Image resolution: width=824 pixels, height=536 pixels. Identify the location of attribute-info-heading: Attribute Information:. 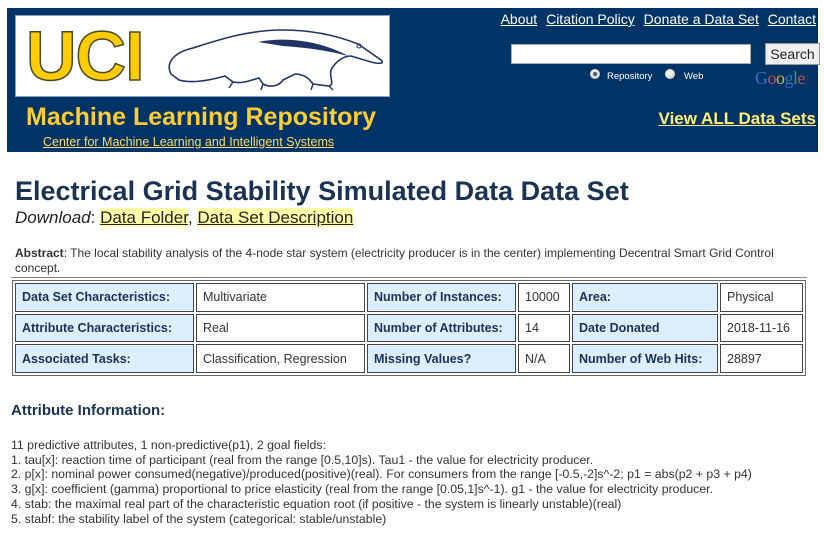
(88, 410).